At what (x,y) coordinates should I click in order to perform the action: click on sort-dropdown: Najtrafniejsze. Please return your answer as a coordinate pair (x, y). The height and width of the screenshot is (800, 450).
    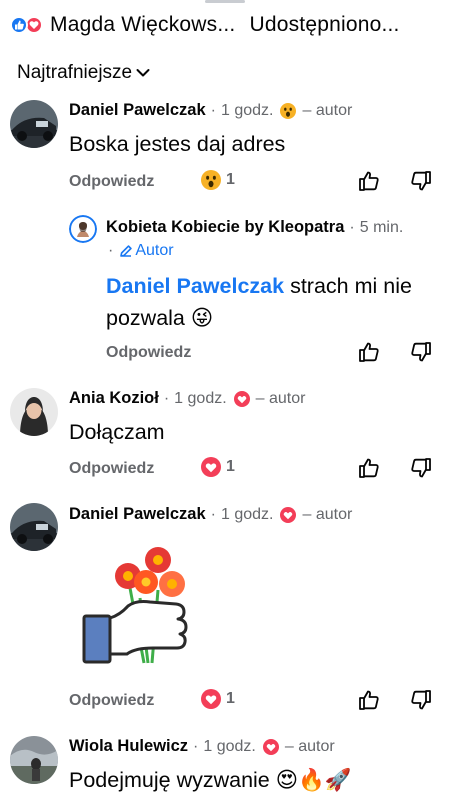
    Looking at the image, I should click on (83, 73).